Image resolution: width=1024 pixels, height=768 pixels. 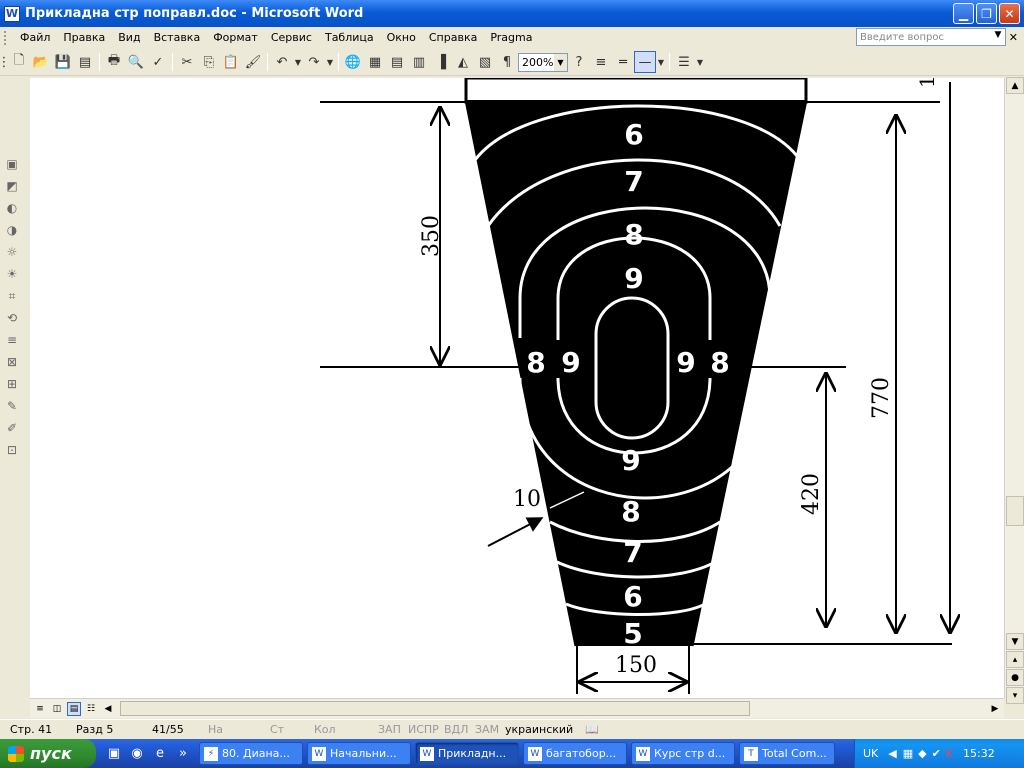 I want to click on menu-tools: Сервис, so click(x=292, y=37).